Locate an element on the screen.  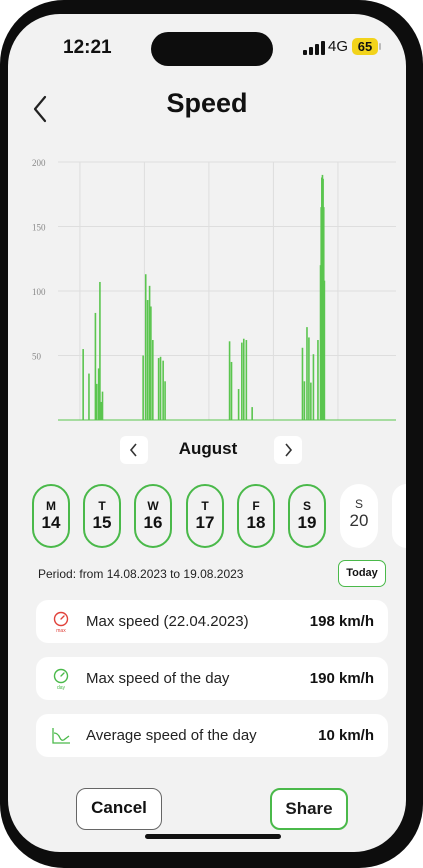
stat-label: Max speed (22.04.2023) is located at coordinates (167, 621).